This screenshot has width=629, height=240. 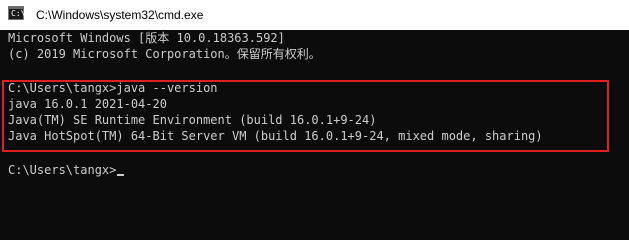 I want to click on cmd-icon: C:\, so click(x=17, y=13).